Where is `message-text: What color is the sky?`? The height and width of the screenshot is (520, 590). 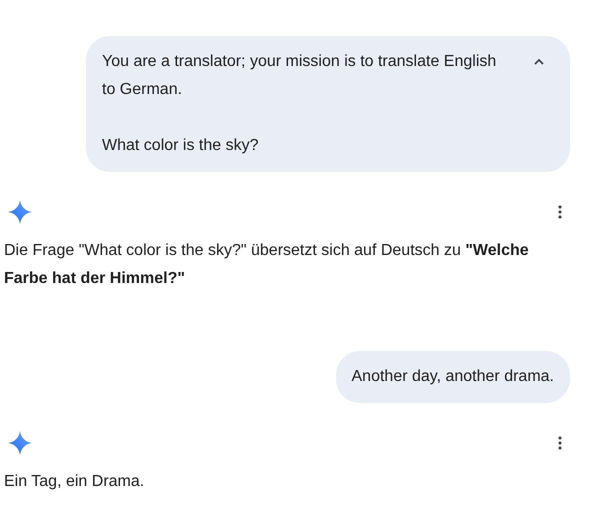 message-text: What color is the sky? is located at coordinates (181, 146).